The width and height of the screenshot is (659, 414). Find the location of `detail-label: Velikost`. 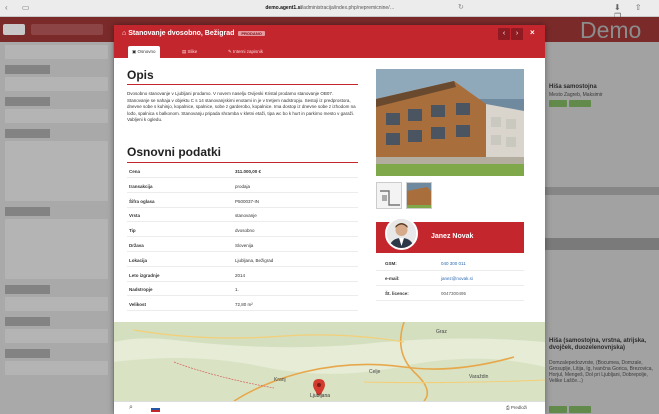

detail-label: Velikost is located at coordinates (138, 305).